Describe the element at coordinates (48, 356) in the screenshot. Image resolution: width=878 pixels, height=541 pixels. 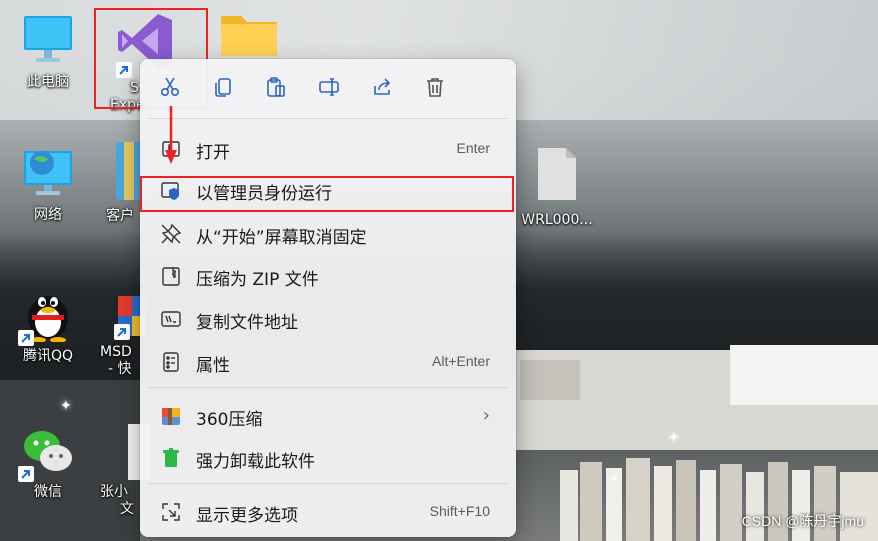
I see `desktop-icon-label: 腾讯QQ` at that location.